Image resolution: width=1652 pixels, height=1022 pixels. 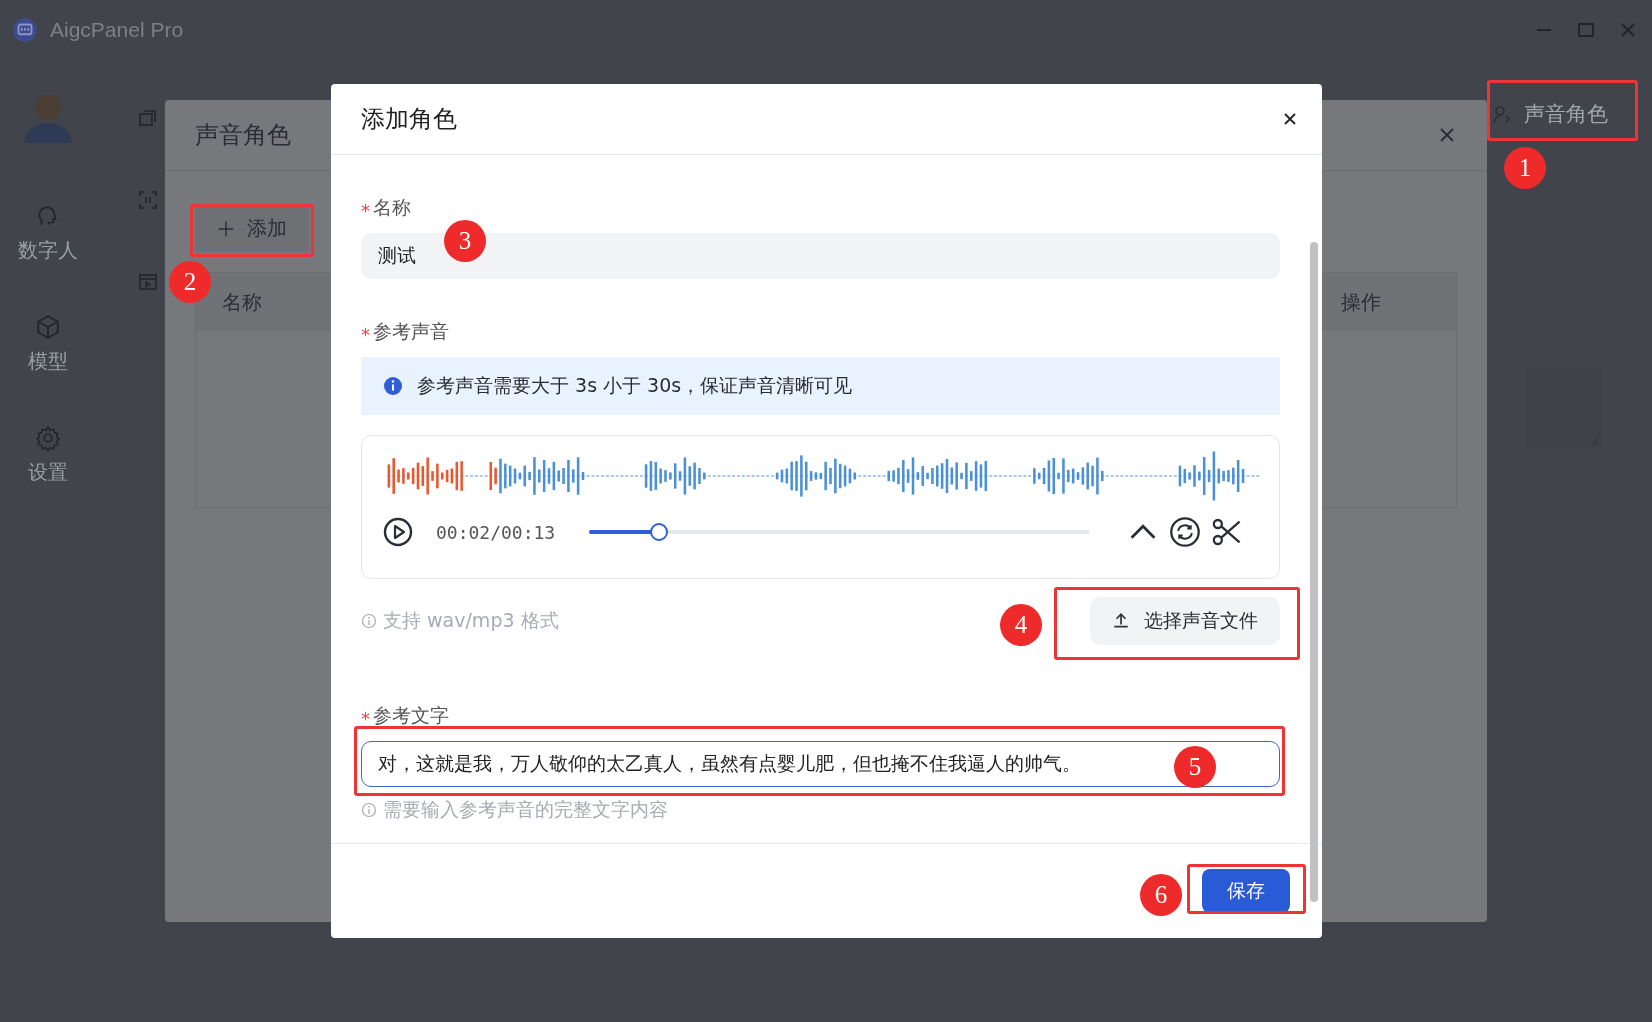 I want to click on refresh-icon, so click(x=1185, y=532).